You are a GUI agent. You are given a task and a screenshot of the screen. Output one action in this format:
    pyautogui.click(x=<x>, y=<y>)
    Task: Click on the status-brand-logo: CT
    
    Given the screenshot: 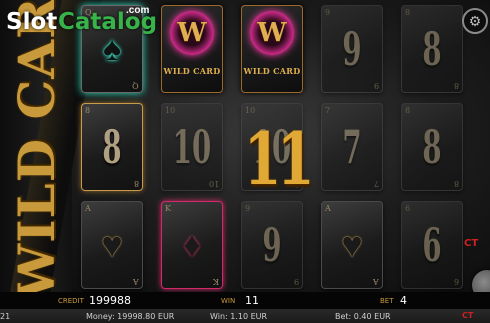 What is the action you would take?
    pyautogui.click(x=468, y=315)
    